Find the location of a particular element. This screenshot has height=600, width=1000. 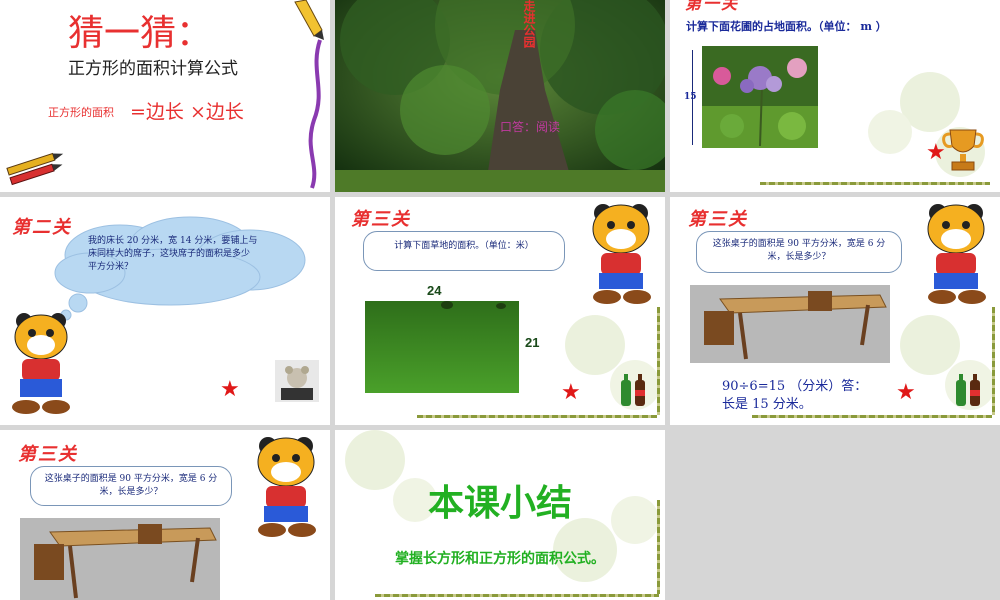

speech-bubble: 计算下面草地的面积。（单位：米） is located at coordinates (464, 251).